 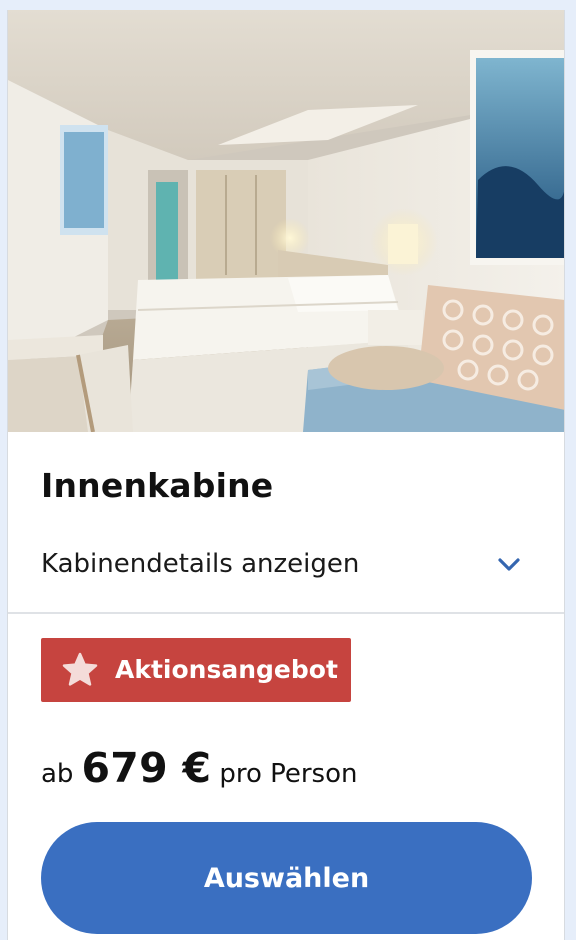 What do you see at coordinates (286, 878) in the screenshot?
I see `select-button: Auswählen` at bounding box center [286, 878].